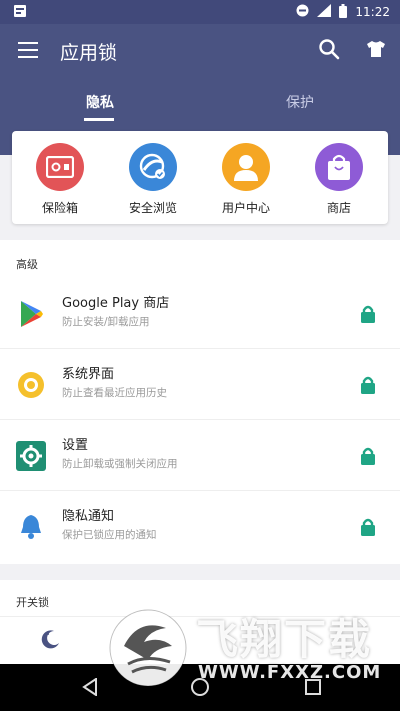  Describe the element at coordinates (150, 653) in the screenshot. I see `watermark-logo-icon` at that location.